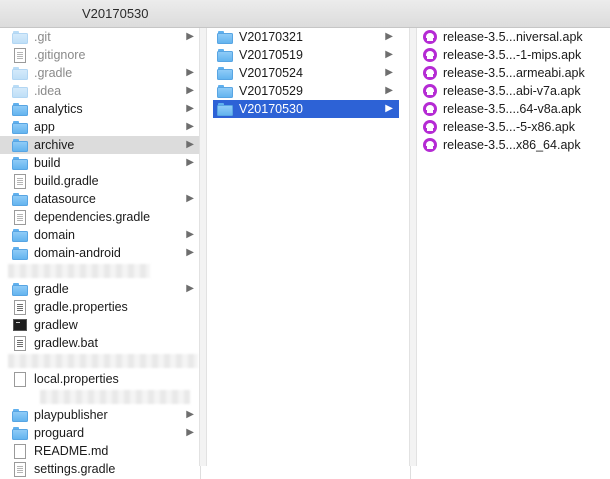  I want to click on item-label: archive, so click(54, 145).